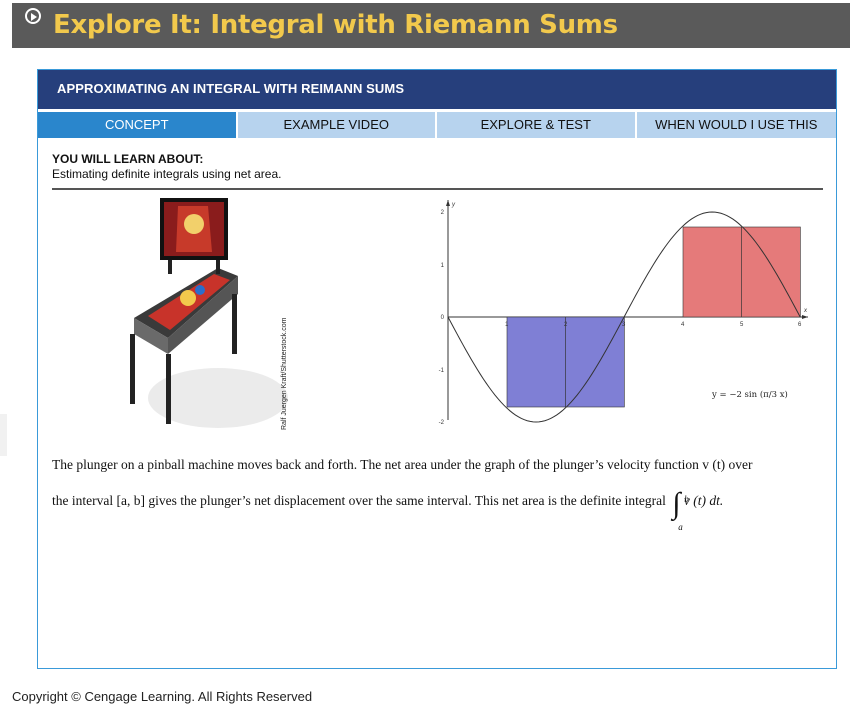 The height and width of the screenshot is (711, 855). What do you see at coordinates (442, 371) in the screenshot?
I see `y-tick-label: -1` at bounding box center [442, 371].